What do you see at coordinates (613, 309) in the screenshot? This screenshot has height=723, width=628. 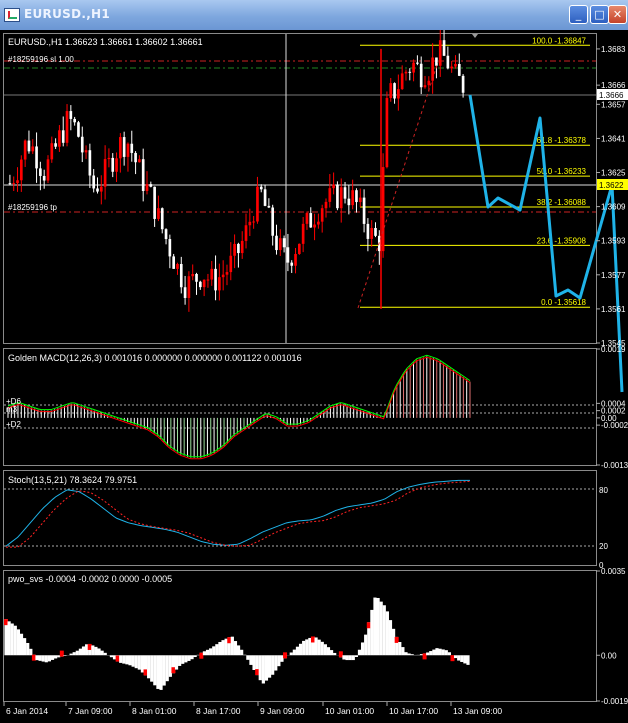 I see `price-tick-label: 1.3561` at bounding box center [613, 309].